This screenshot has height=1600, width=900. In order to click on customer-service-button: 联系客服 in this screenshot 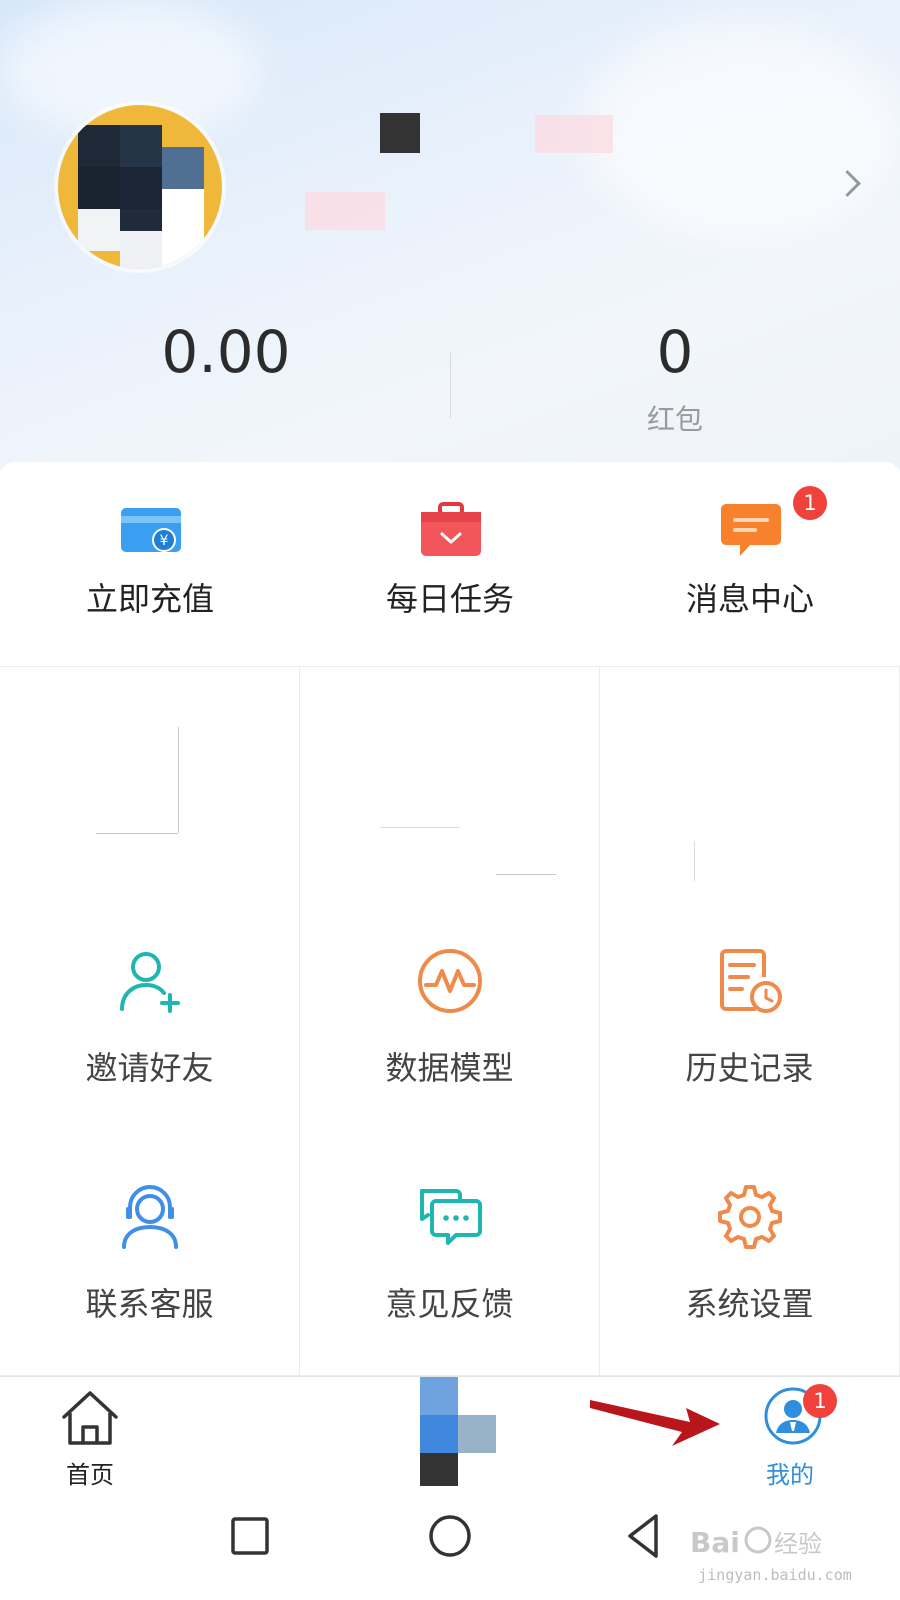, I will do `click(150, 1257)`.